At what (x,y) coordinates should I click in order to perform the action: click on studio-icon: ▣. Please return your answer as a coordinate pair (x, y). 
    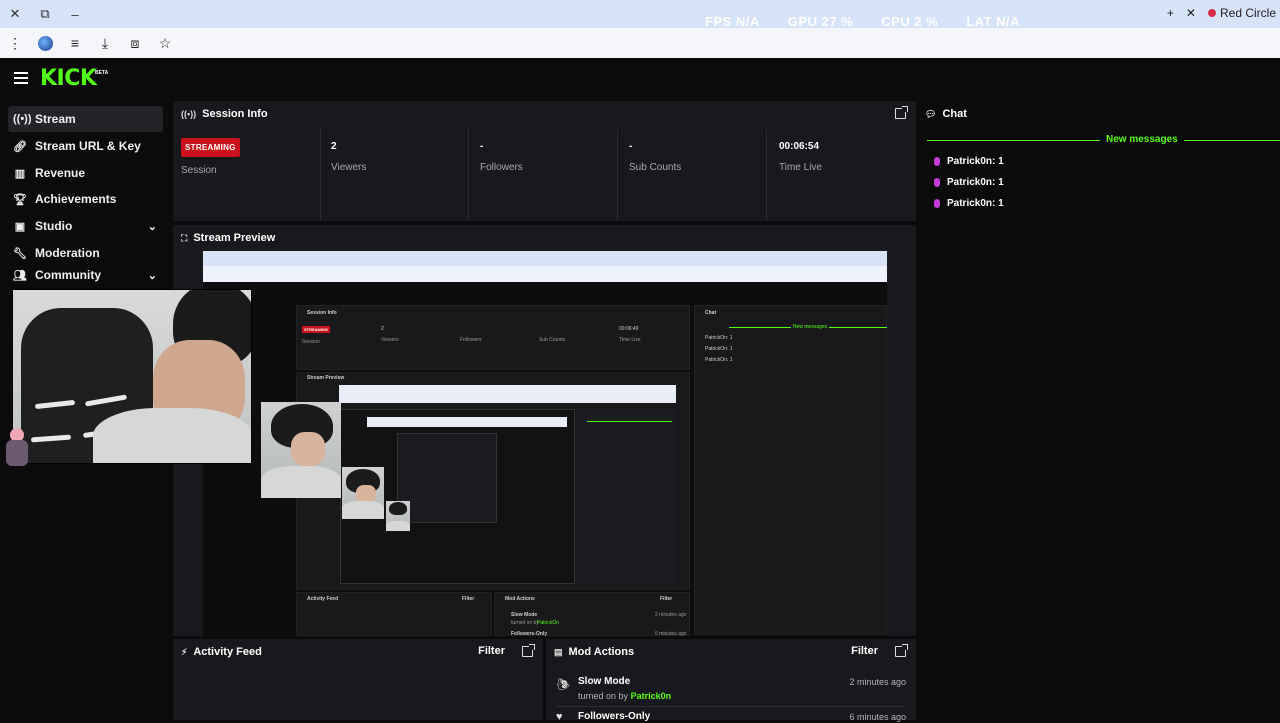
    Looking at the image, I should click on (20, 226).